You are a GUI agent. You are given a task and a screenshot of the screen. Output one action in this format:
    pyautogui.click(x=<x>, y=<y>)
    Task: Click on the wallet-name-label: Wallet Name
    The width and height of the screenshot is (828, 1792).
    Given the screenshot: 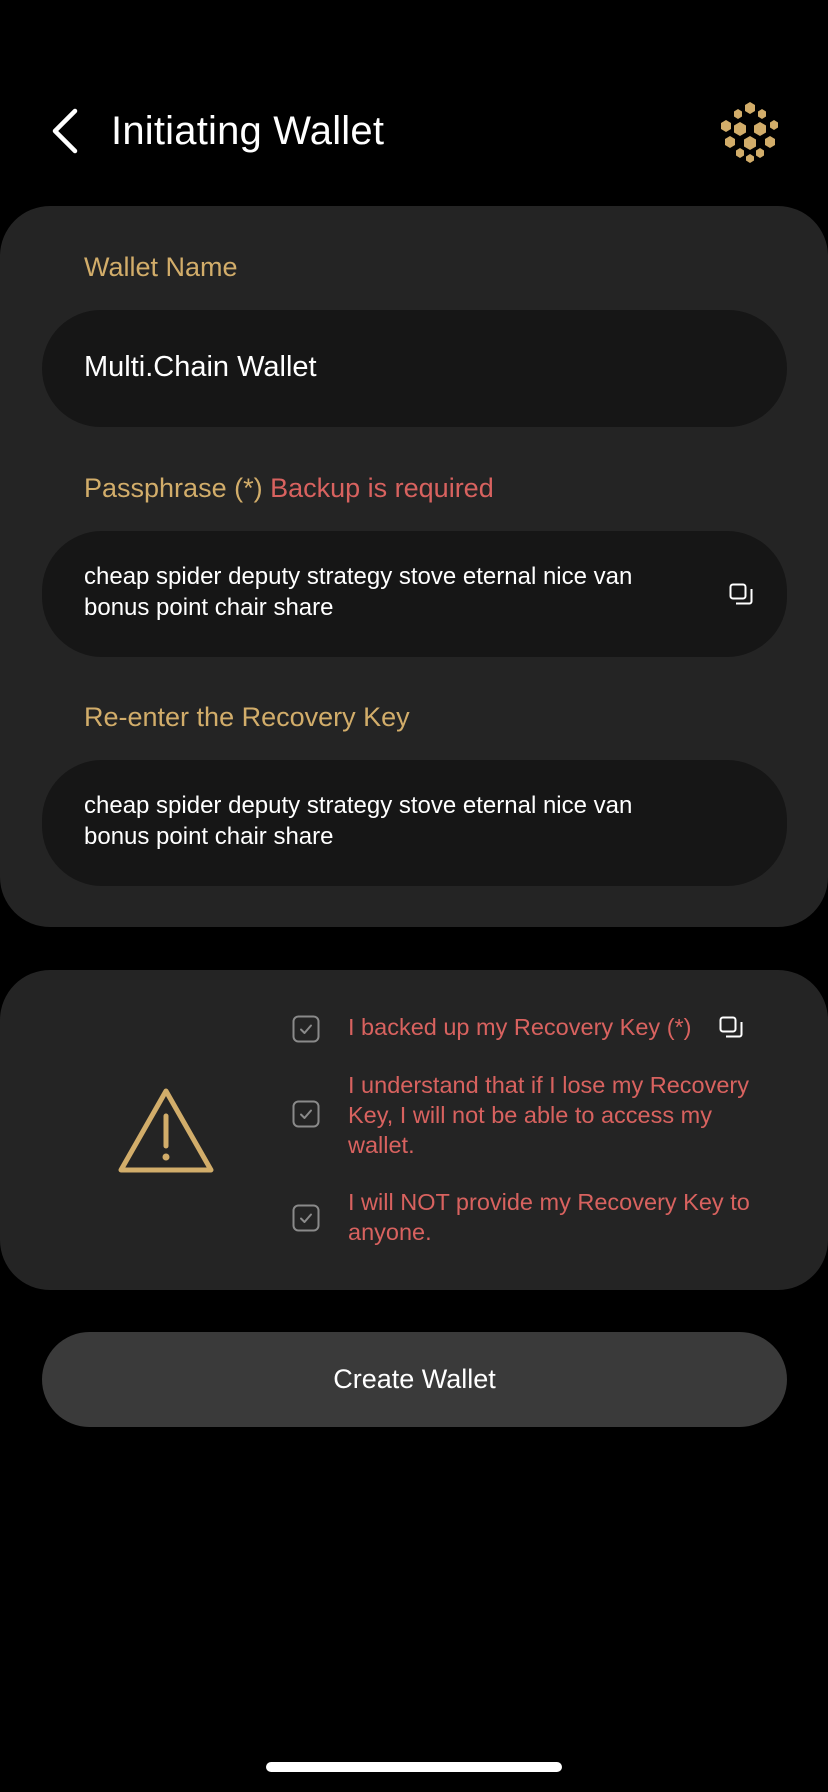 What is the action you would take?
    pyautogui.click(x=161, y=267)
    